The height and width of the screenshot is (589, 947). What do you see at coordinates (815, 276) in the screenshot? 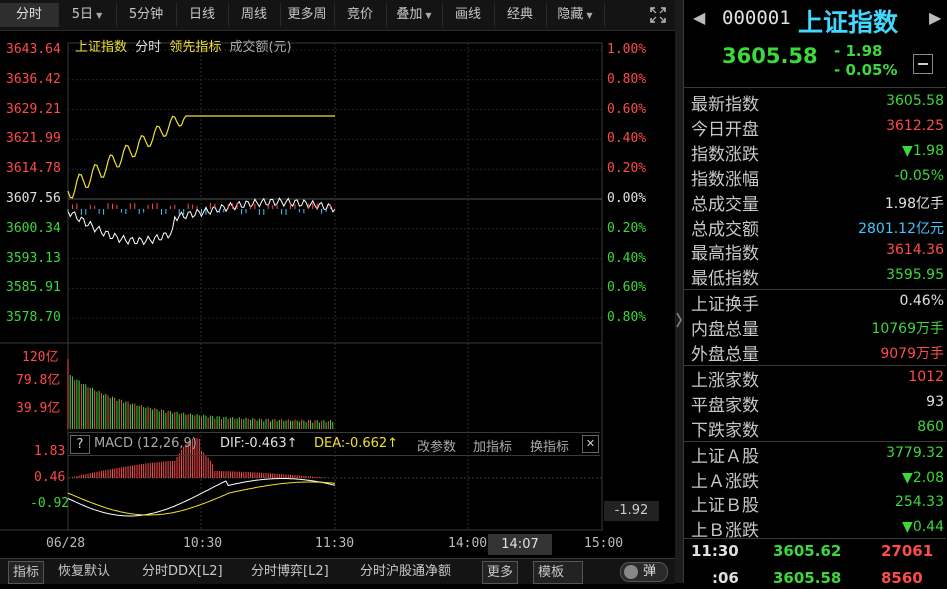
I see `stat-row: 最低指数 3595.95` at bounding box center [815, 276].